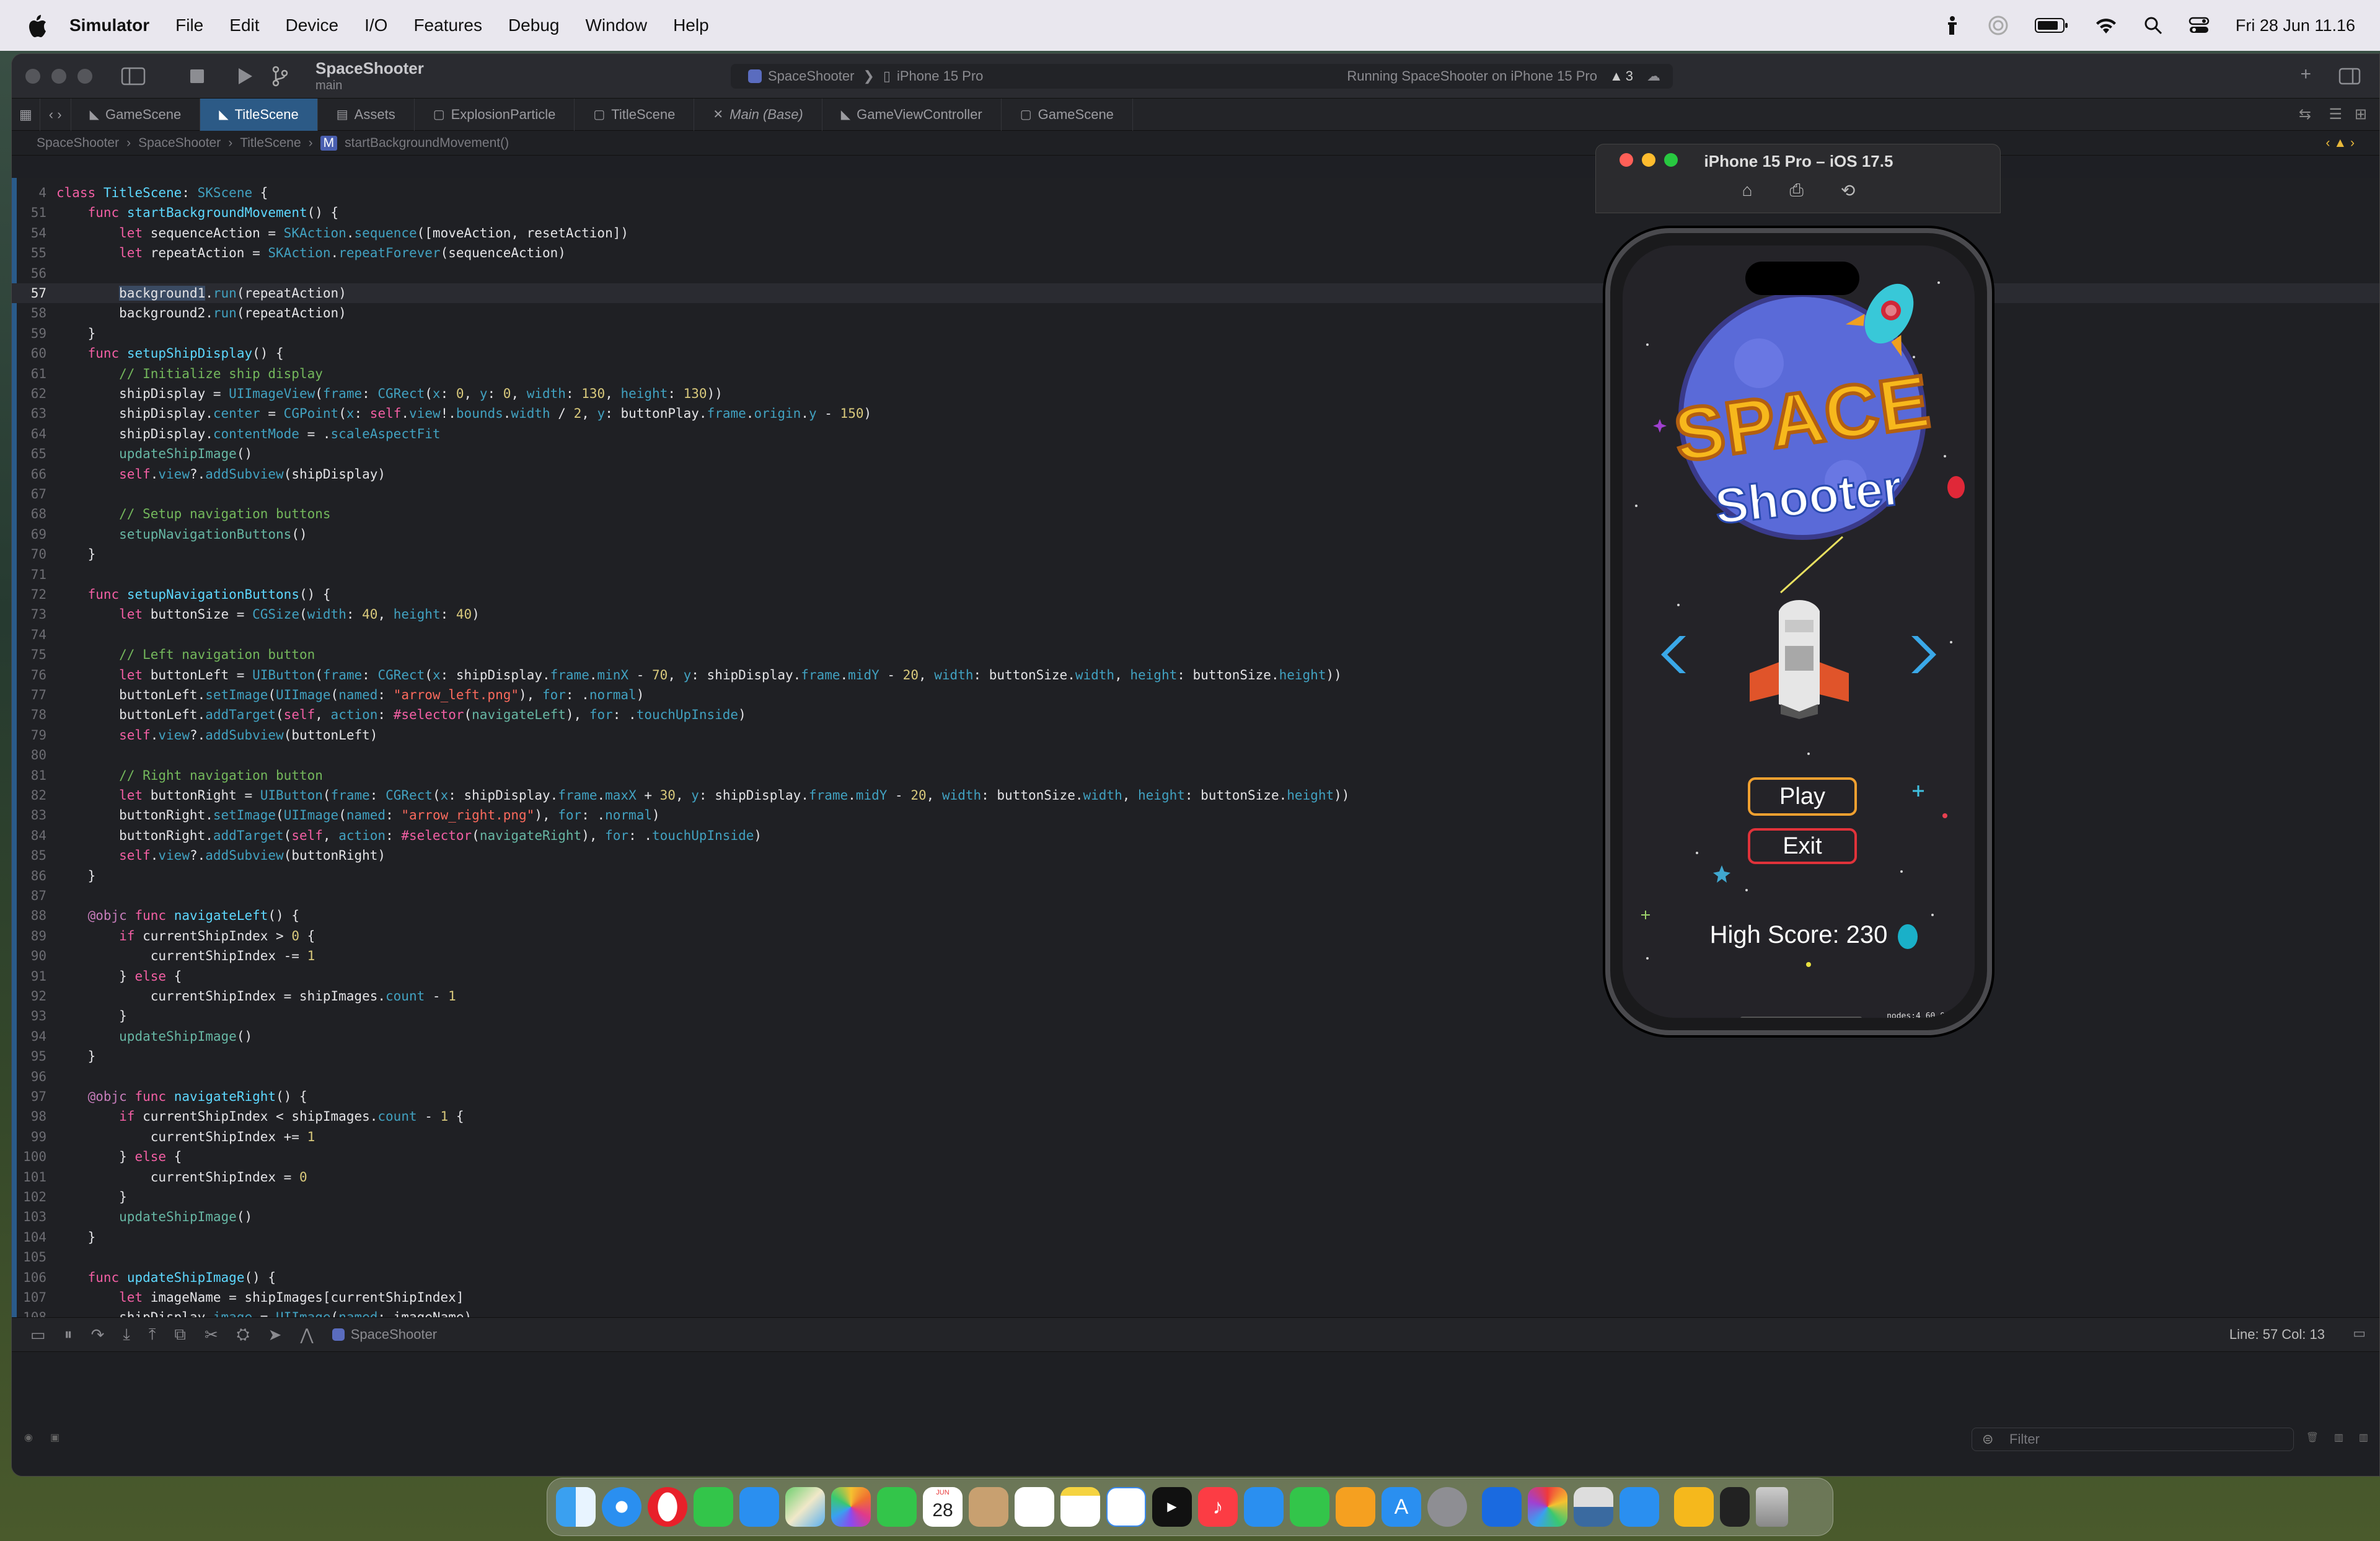  I want to click on code-line: 65 updateShipImage(), so click(1195, 454).